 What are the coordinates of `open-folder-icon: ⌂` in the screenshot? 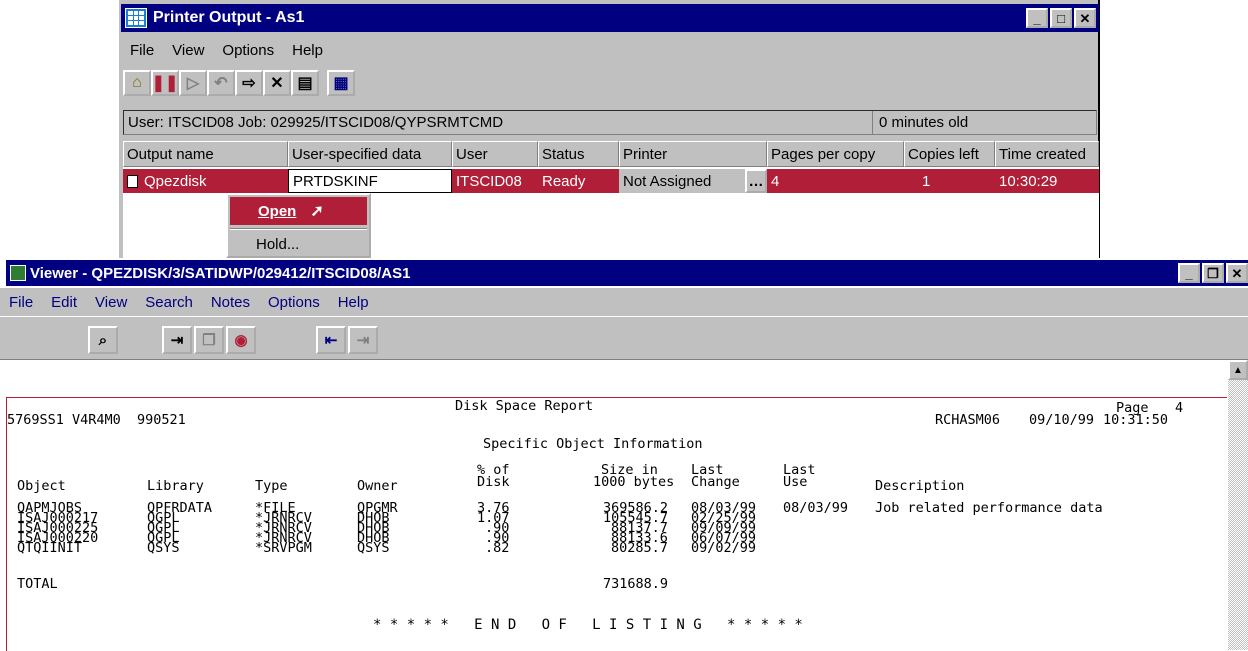 It's located at (137, 83).